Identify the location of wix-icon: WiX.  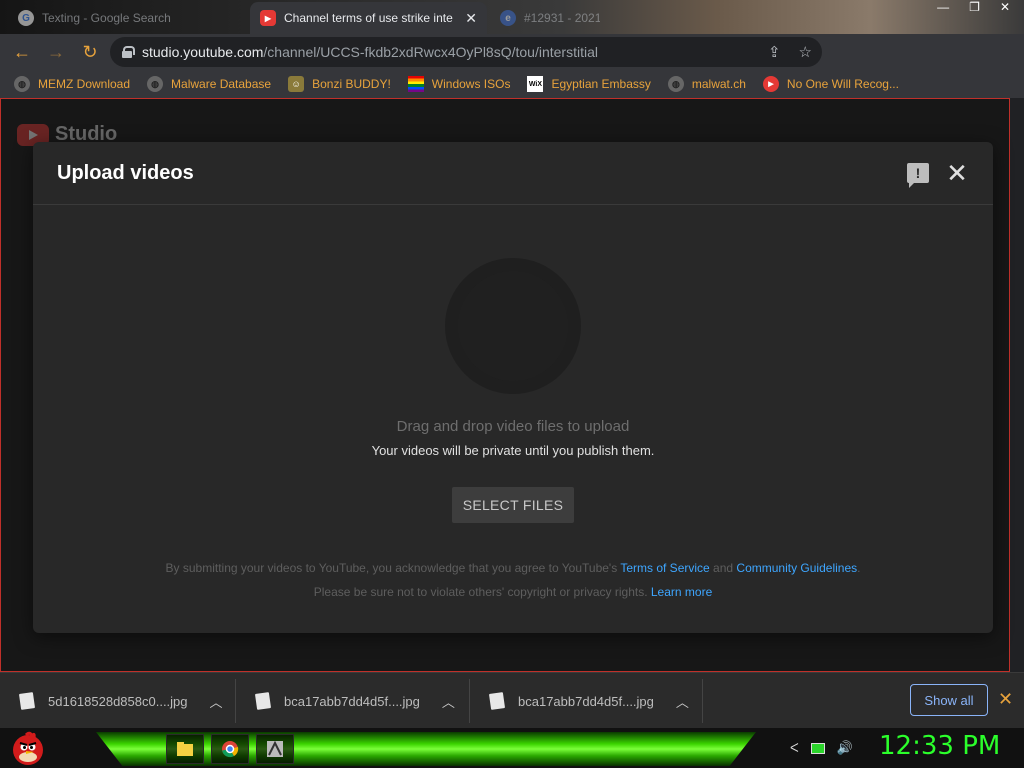
(535, 84).